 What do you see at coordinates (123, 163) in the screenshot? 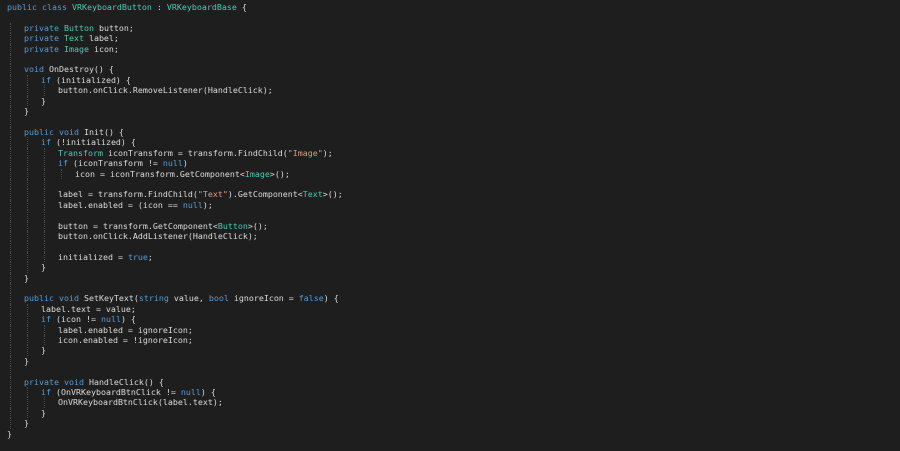
I see `code-line-content: if (iconTransform != null)` at bounding box center [123, 163].